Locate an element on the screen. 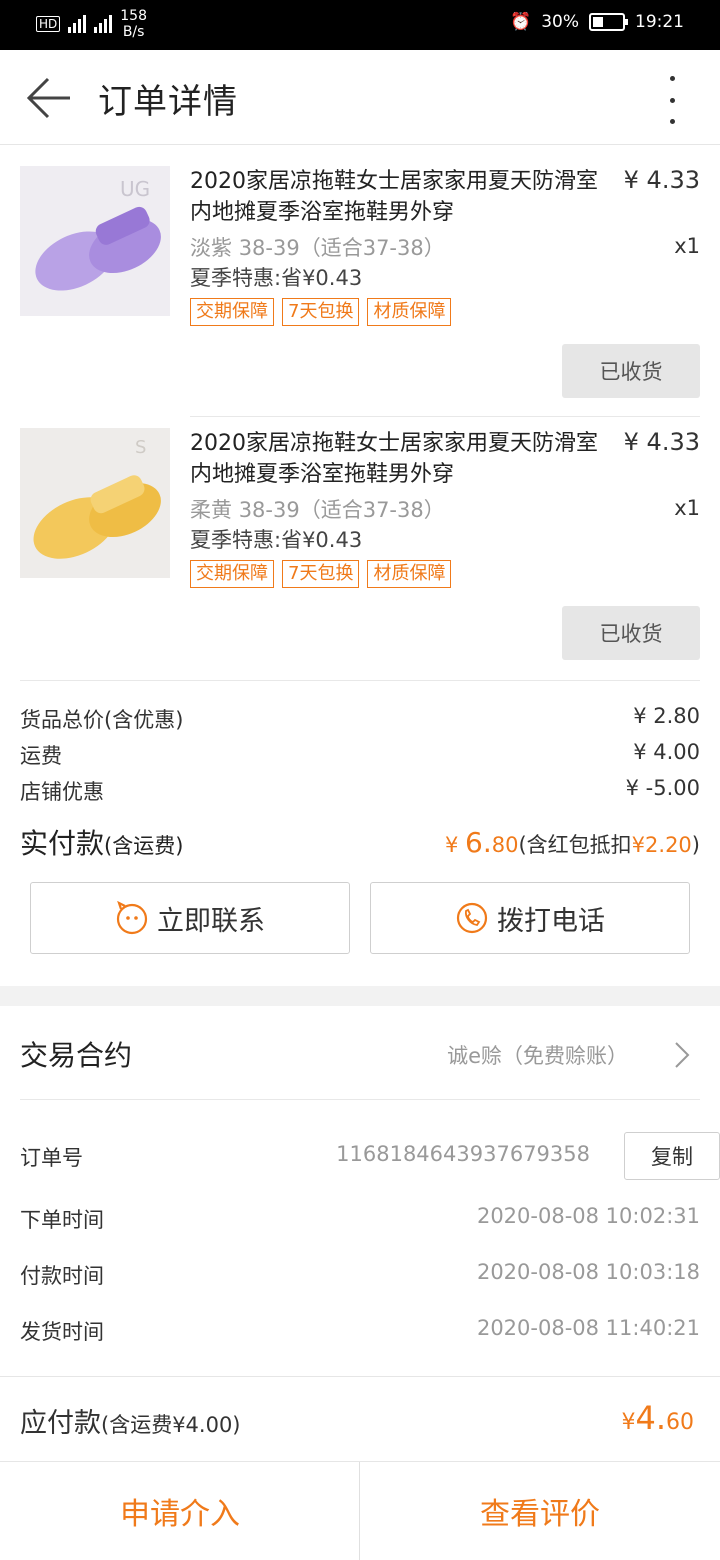 The image size is (720, 1560). copy-button: 复制 is located at coordinates (672, 1156).